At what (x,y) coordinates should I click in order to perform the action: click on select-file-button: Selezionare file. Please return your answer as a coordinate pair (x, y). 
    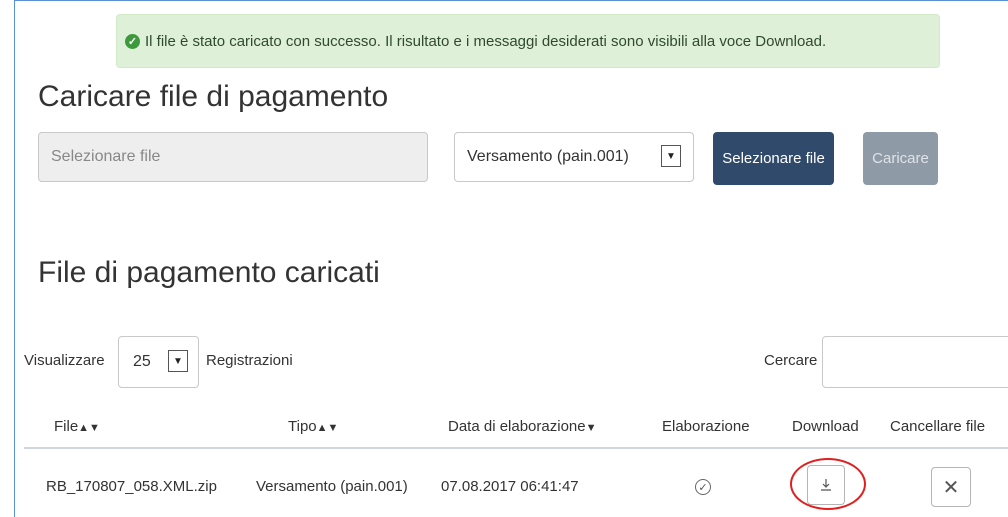
    Looking at the image, I should click on (773, 158).